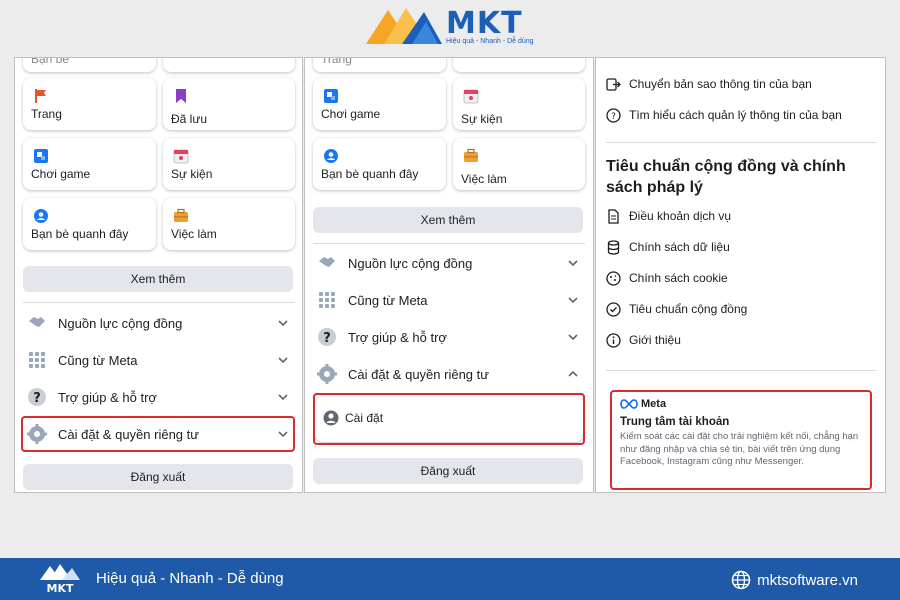 Image resolution: width=900 pixels, height=600 pixels. I want to click on item-community-standards: Tiêu chuẩn cộng đồng, so click(676, 309).